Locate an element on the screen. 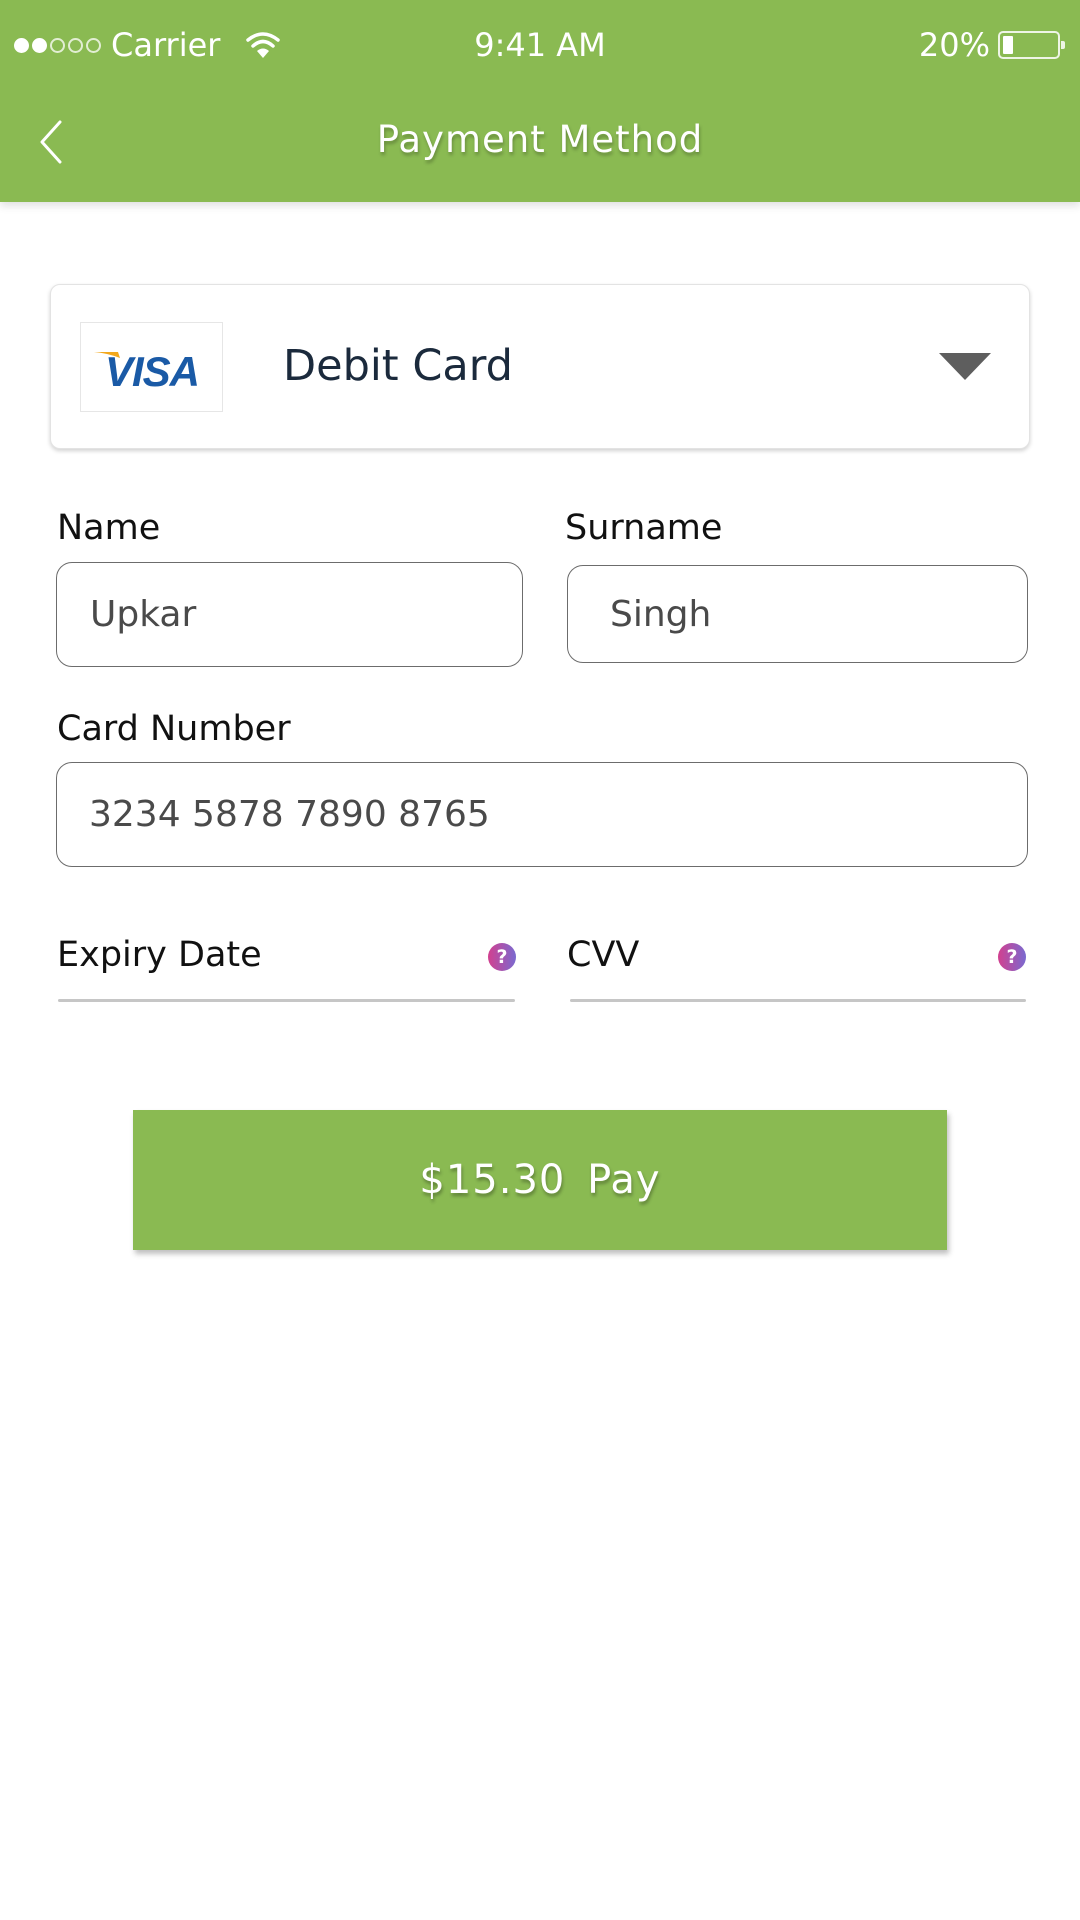  payment-method-dropdown: VISA Debit Card is located at coordinates (540, 366).